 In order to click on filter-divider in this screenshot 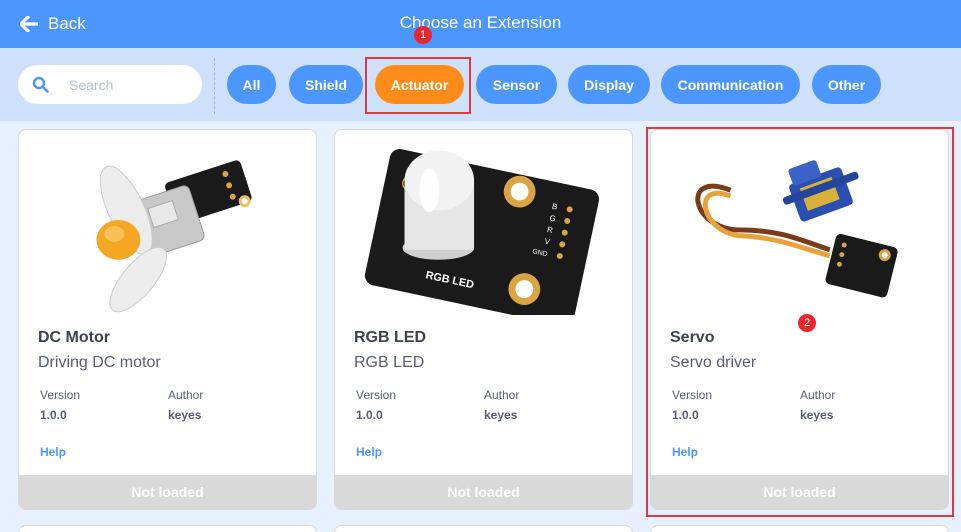, I will do `click(214, 86)`.